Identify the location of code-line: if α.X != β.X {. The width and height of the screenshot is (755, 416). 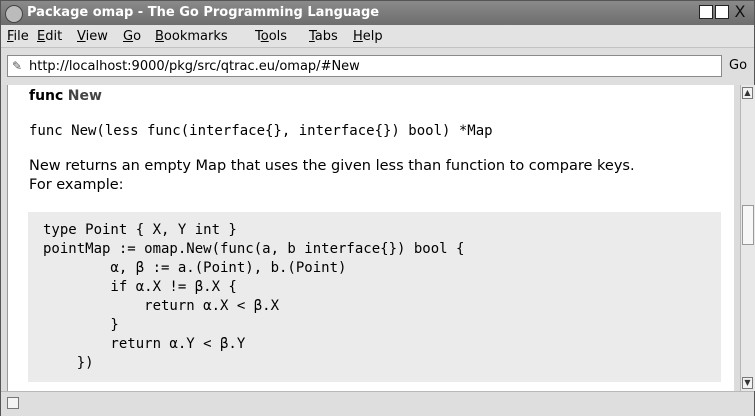
(140, 287).